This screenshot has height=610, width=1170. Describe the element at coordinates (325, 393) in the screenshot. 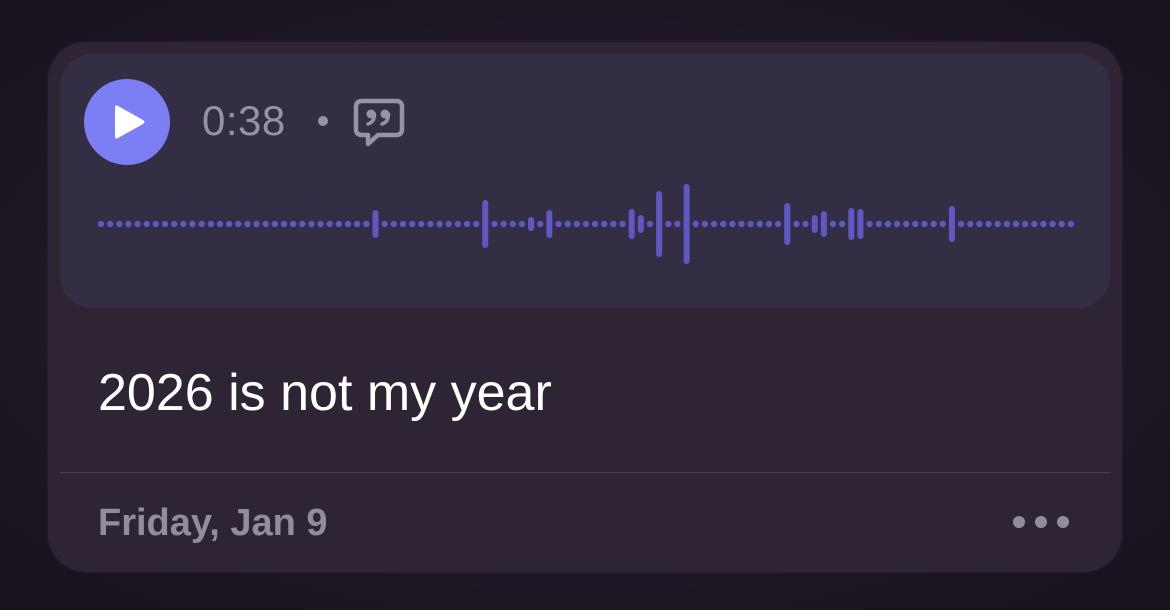

I see `memo-title: 2026 is not my year` at that location.